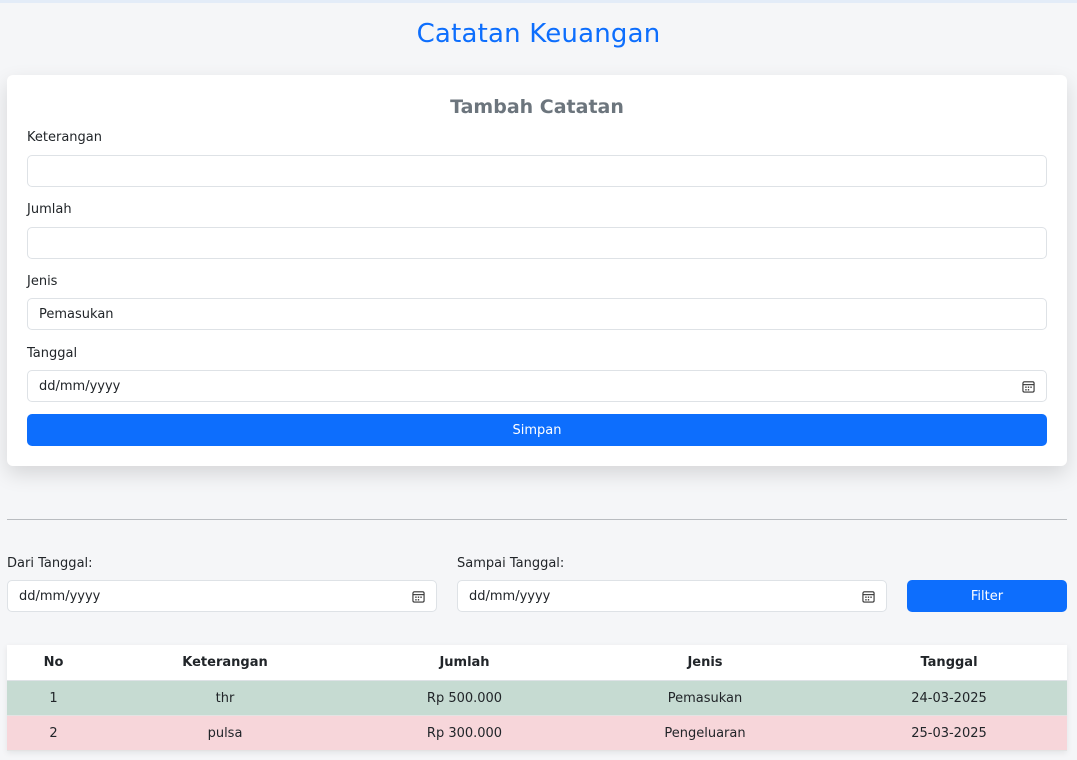 The width and height of the screenshot is (1077, 760). I want to click on from-date-label: Dari Tanggal:, so click(50, 563).